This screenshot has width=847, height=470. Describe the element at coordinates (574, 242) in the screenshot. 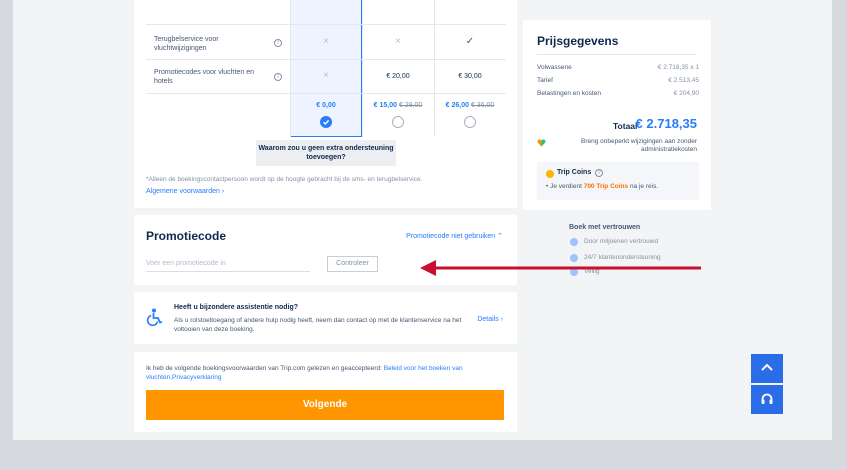

I see `check-circle-icon` at that location.